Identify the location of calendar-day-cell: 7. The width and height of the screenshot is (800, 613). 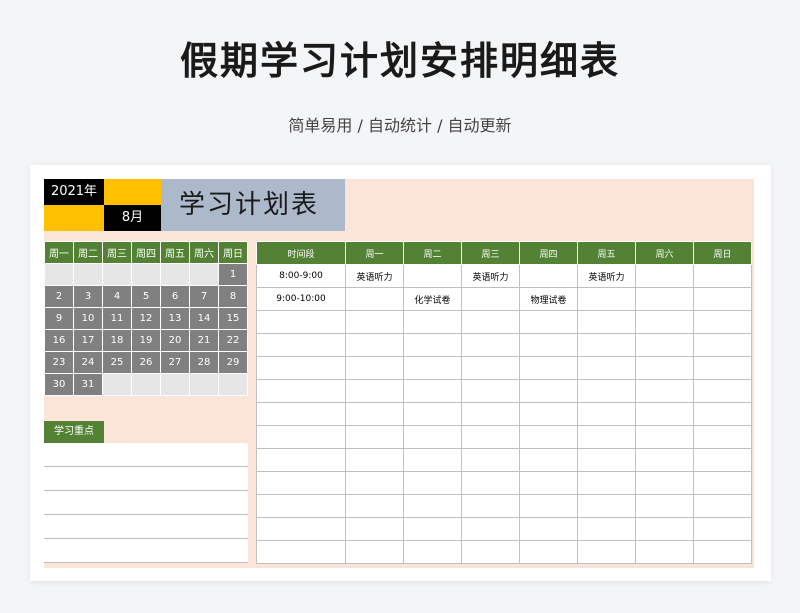
(204, 296).